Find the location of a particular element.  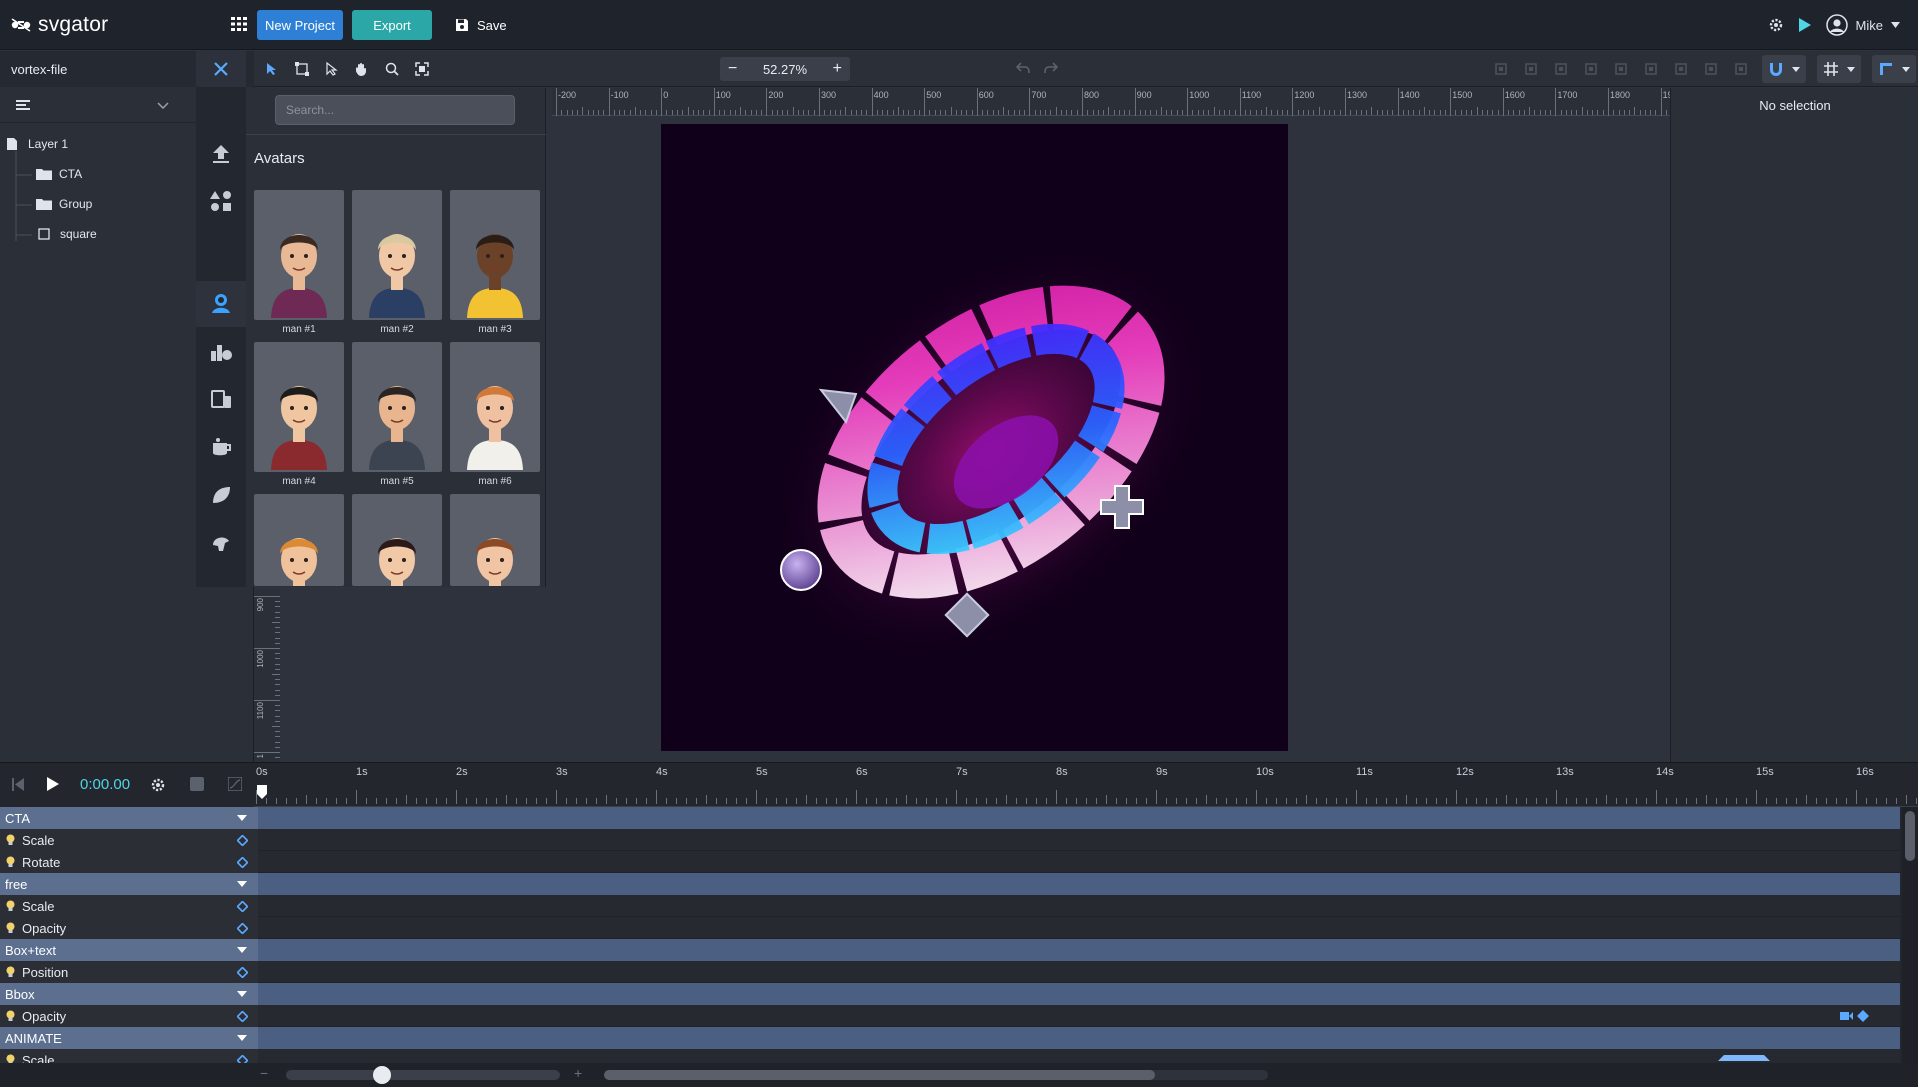

hand-tool is located at coordinates (362, 69).